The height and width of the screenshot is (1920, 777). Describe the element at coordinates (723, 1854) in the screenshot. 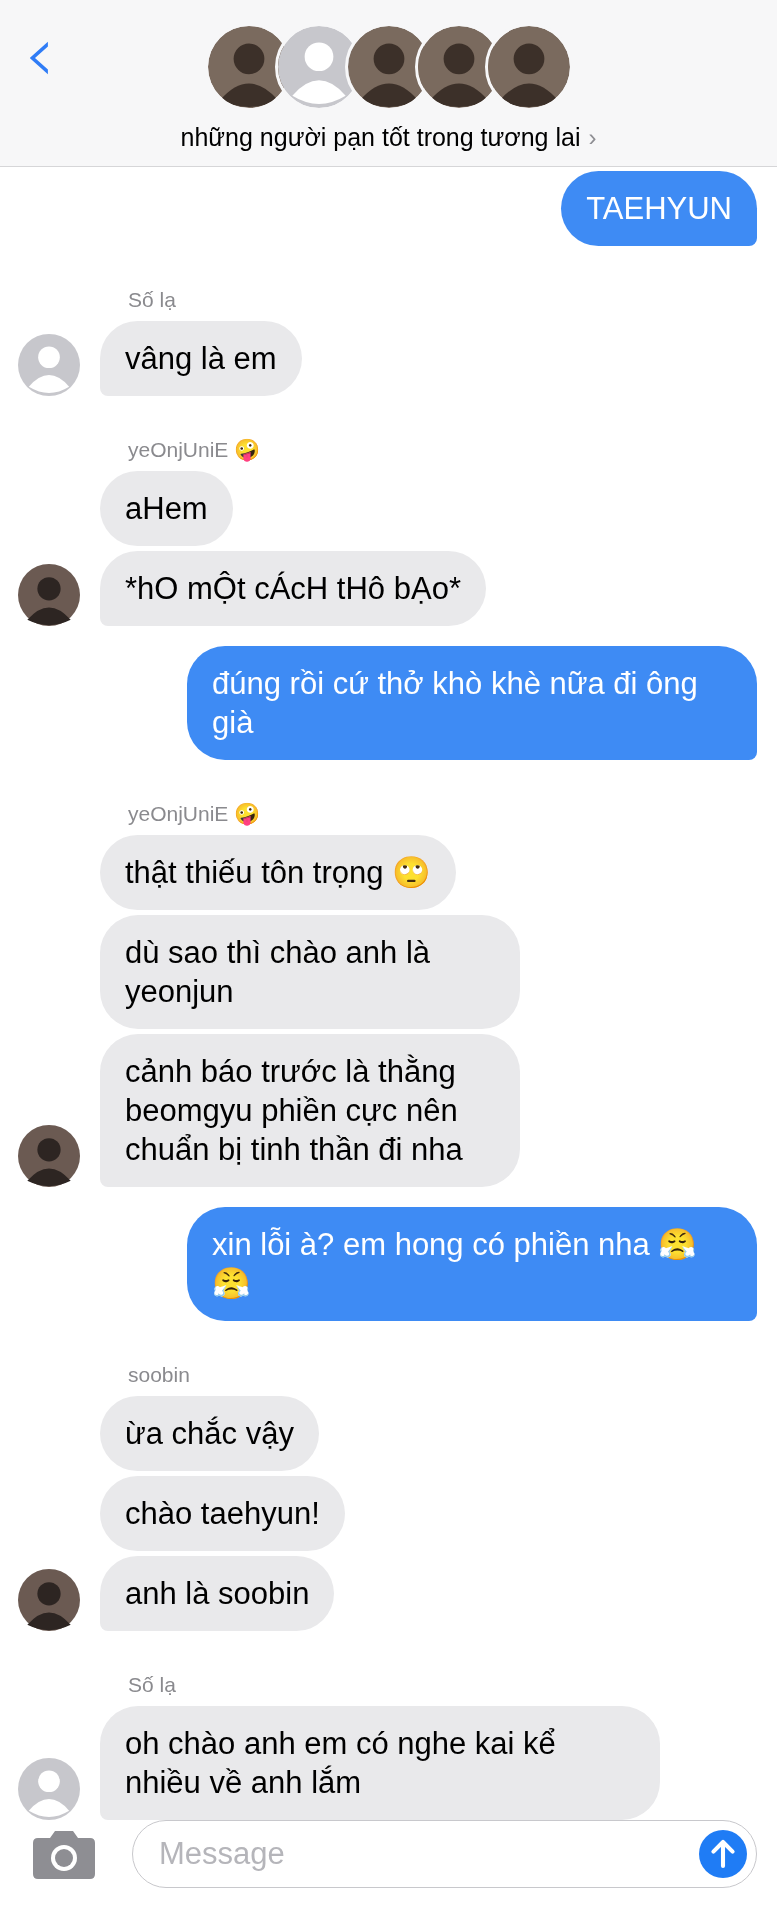

I see `send-button` at that location.